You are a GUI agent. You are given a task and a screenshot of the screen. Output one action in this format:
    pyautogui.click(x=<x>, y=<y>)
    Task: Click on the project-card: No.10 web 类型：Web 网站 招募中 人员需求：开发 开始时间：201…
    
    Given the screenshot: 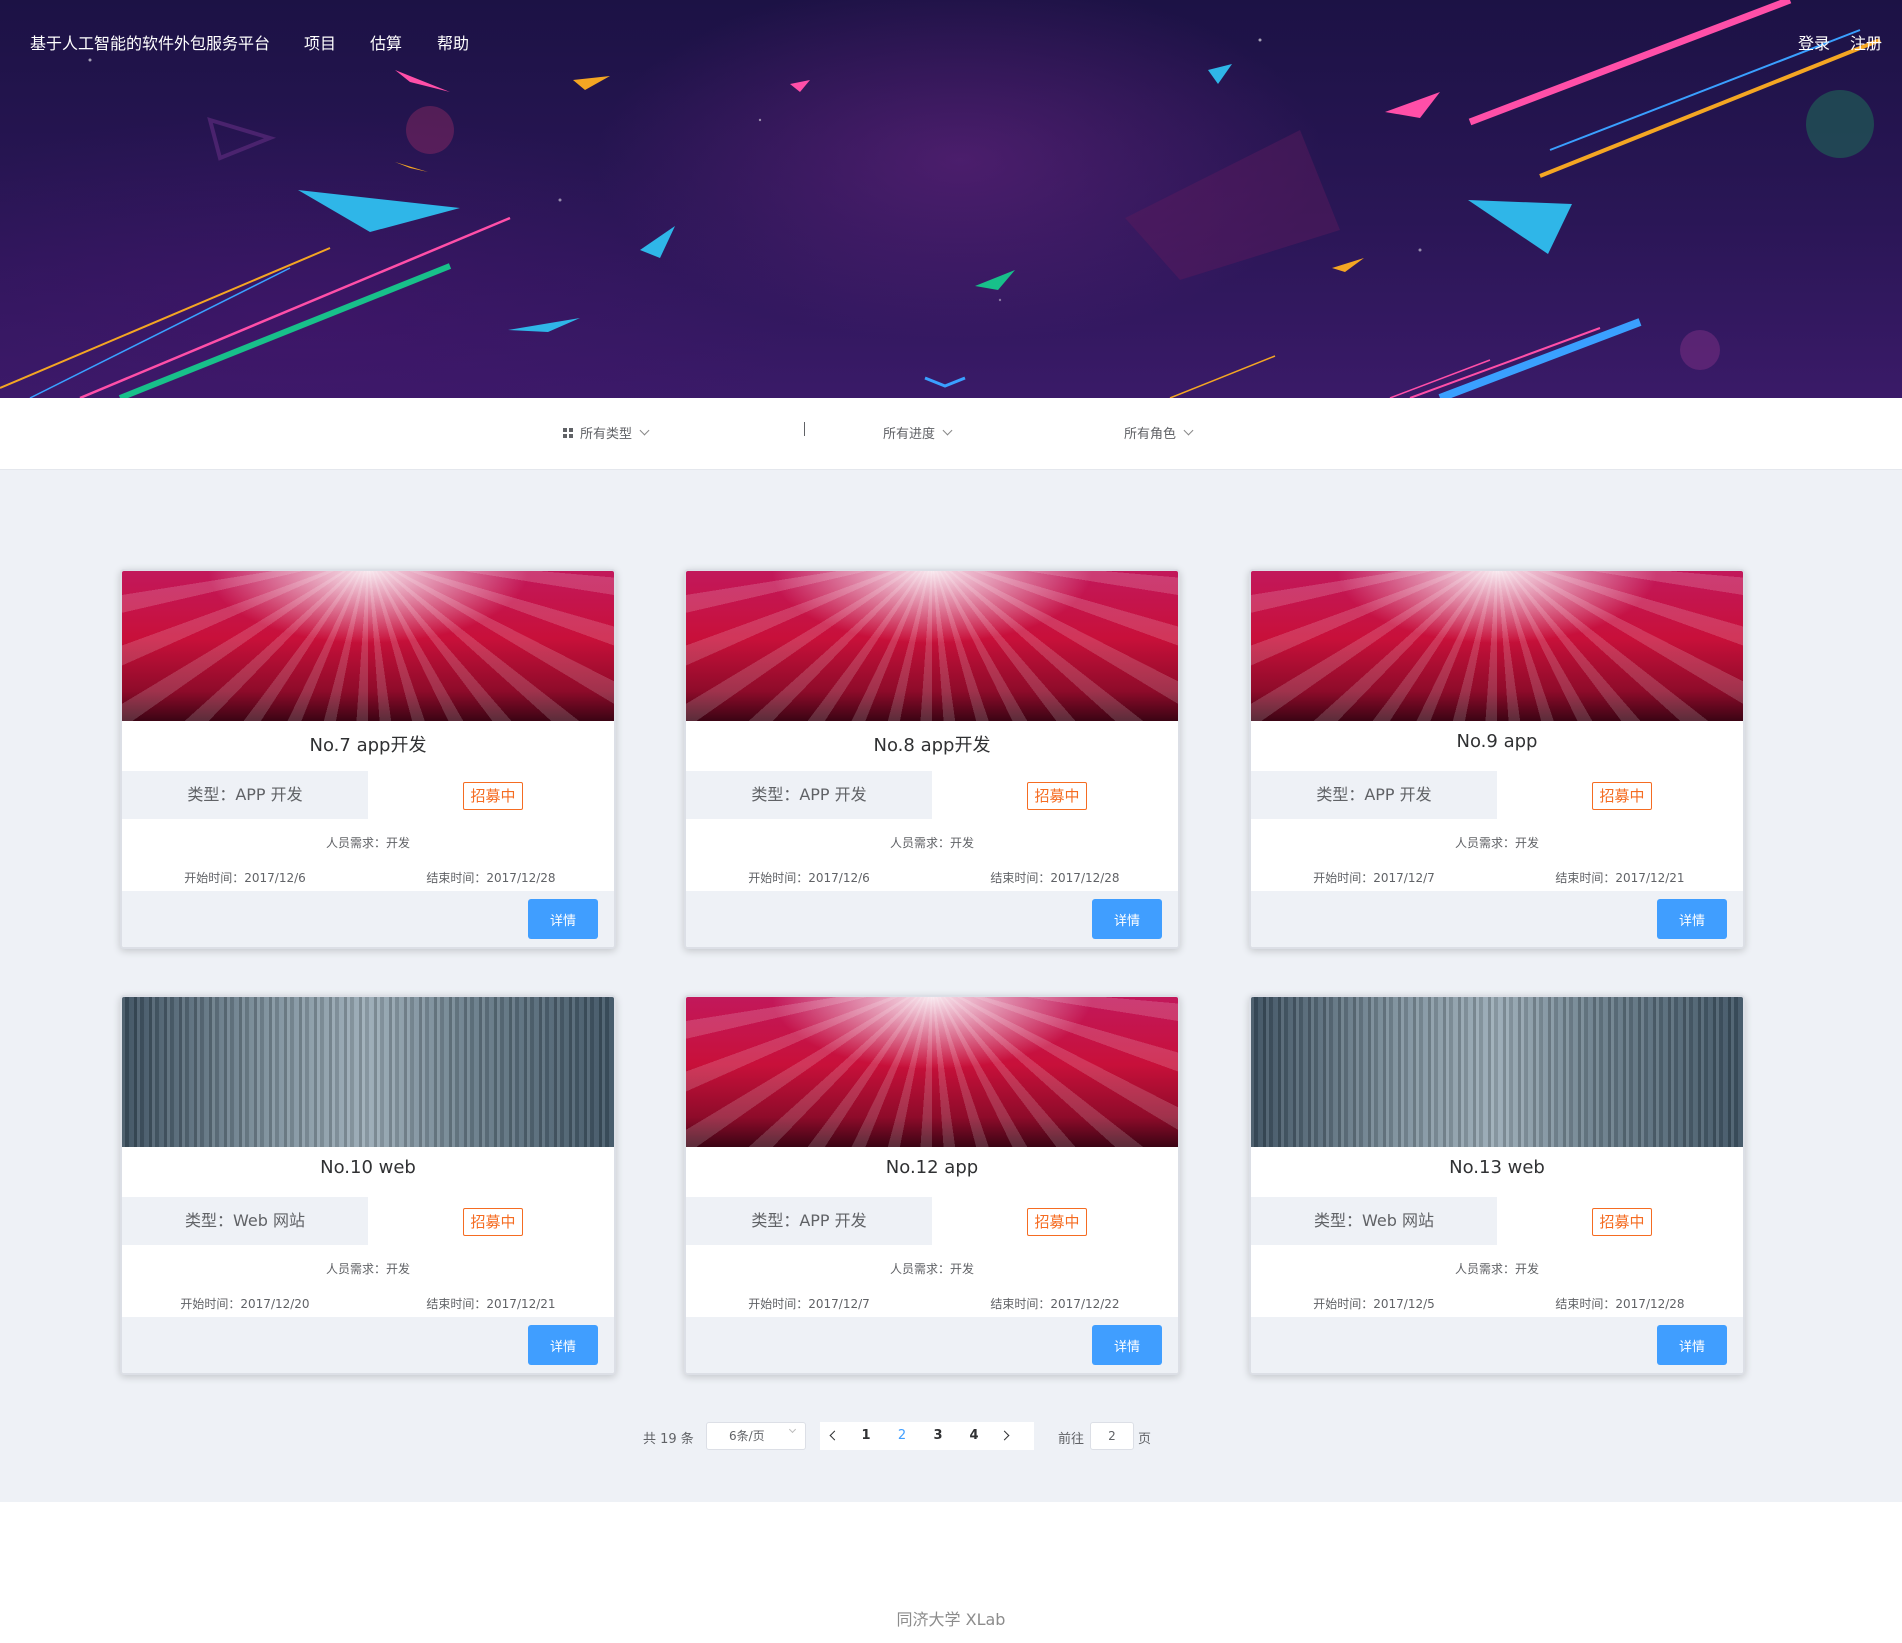 What is the action you would take?
    pyautogui.click(x=368, y=1185)
    